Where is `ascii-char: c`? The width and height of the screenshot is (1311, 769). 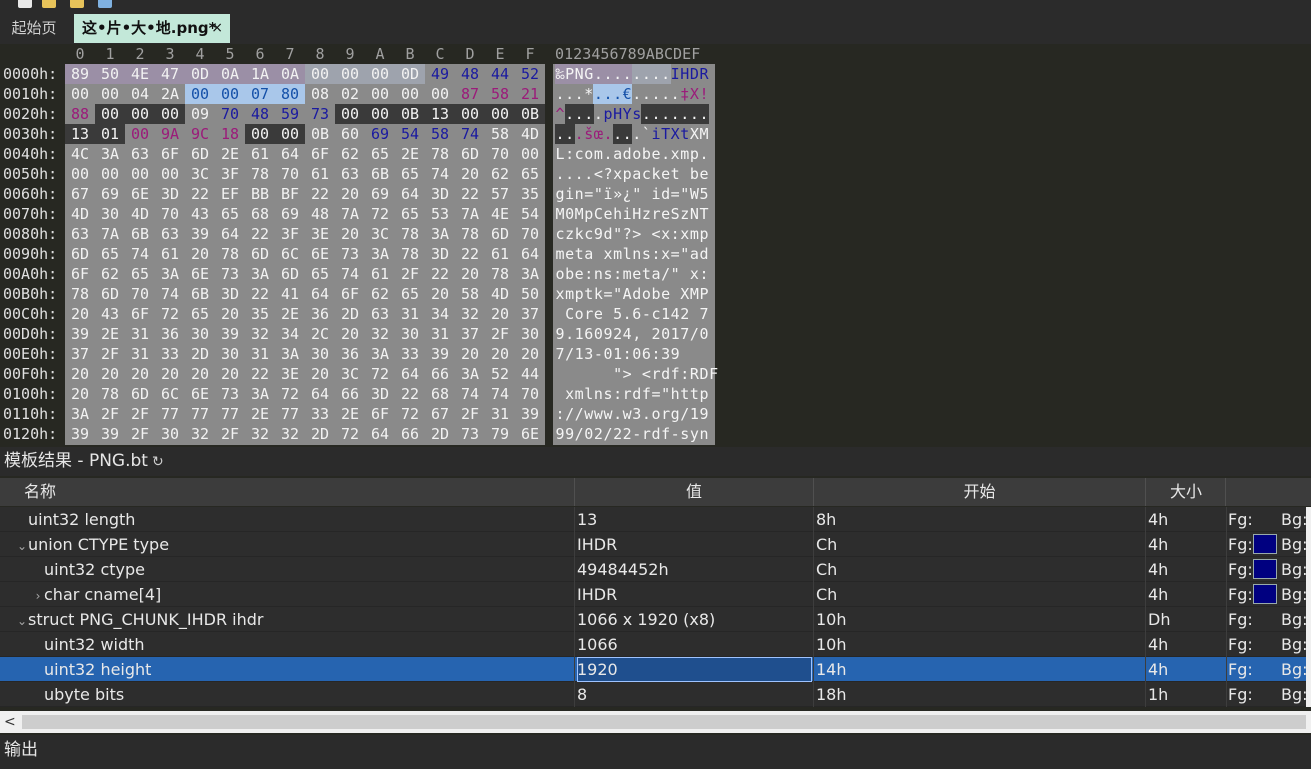
ascii-char: c is located at coordinates (656, 314).